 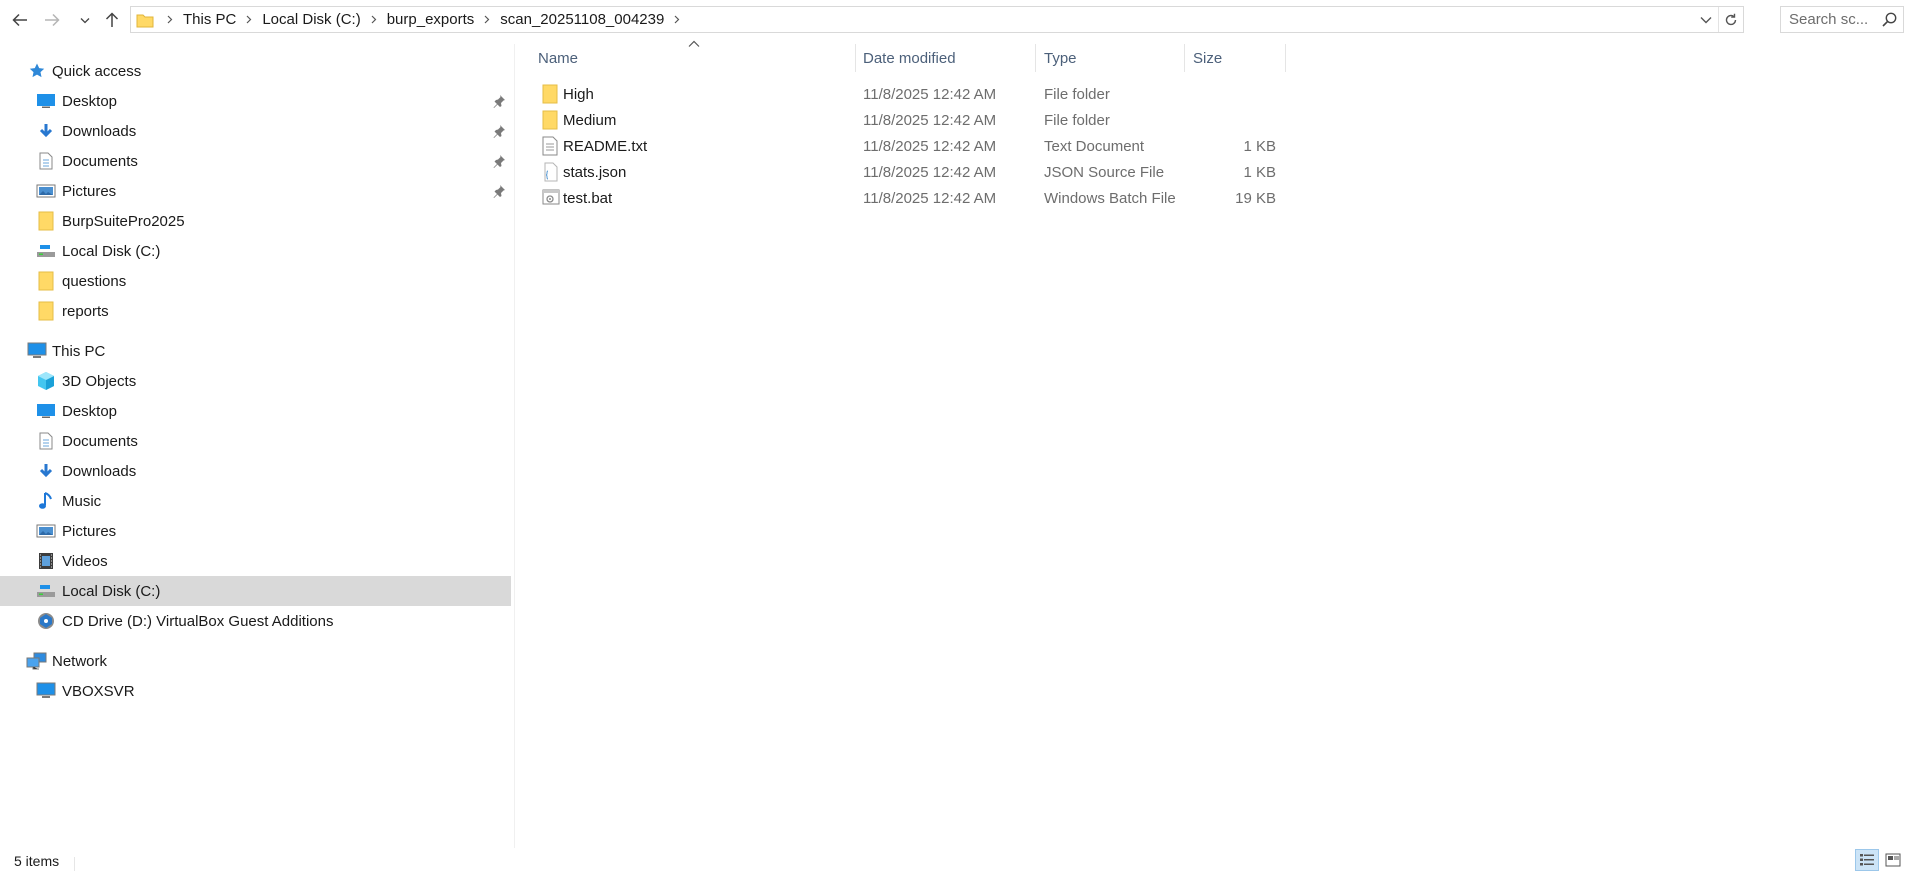 I want to click on details-view-button, so click(x=1867, y=860).